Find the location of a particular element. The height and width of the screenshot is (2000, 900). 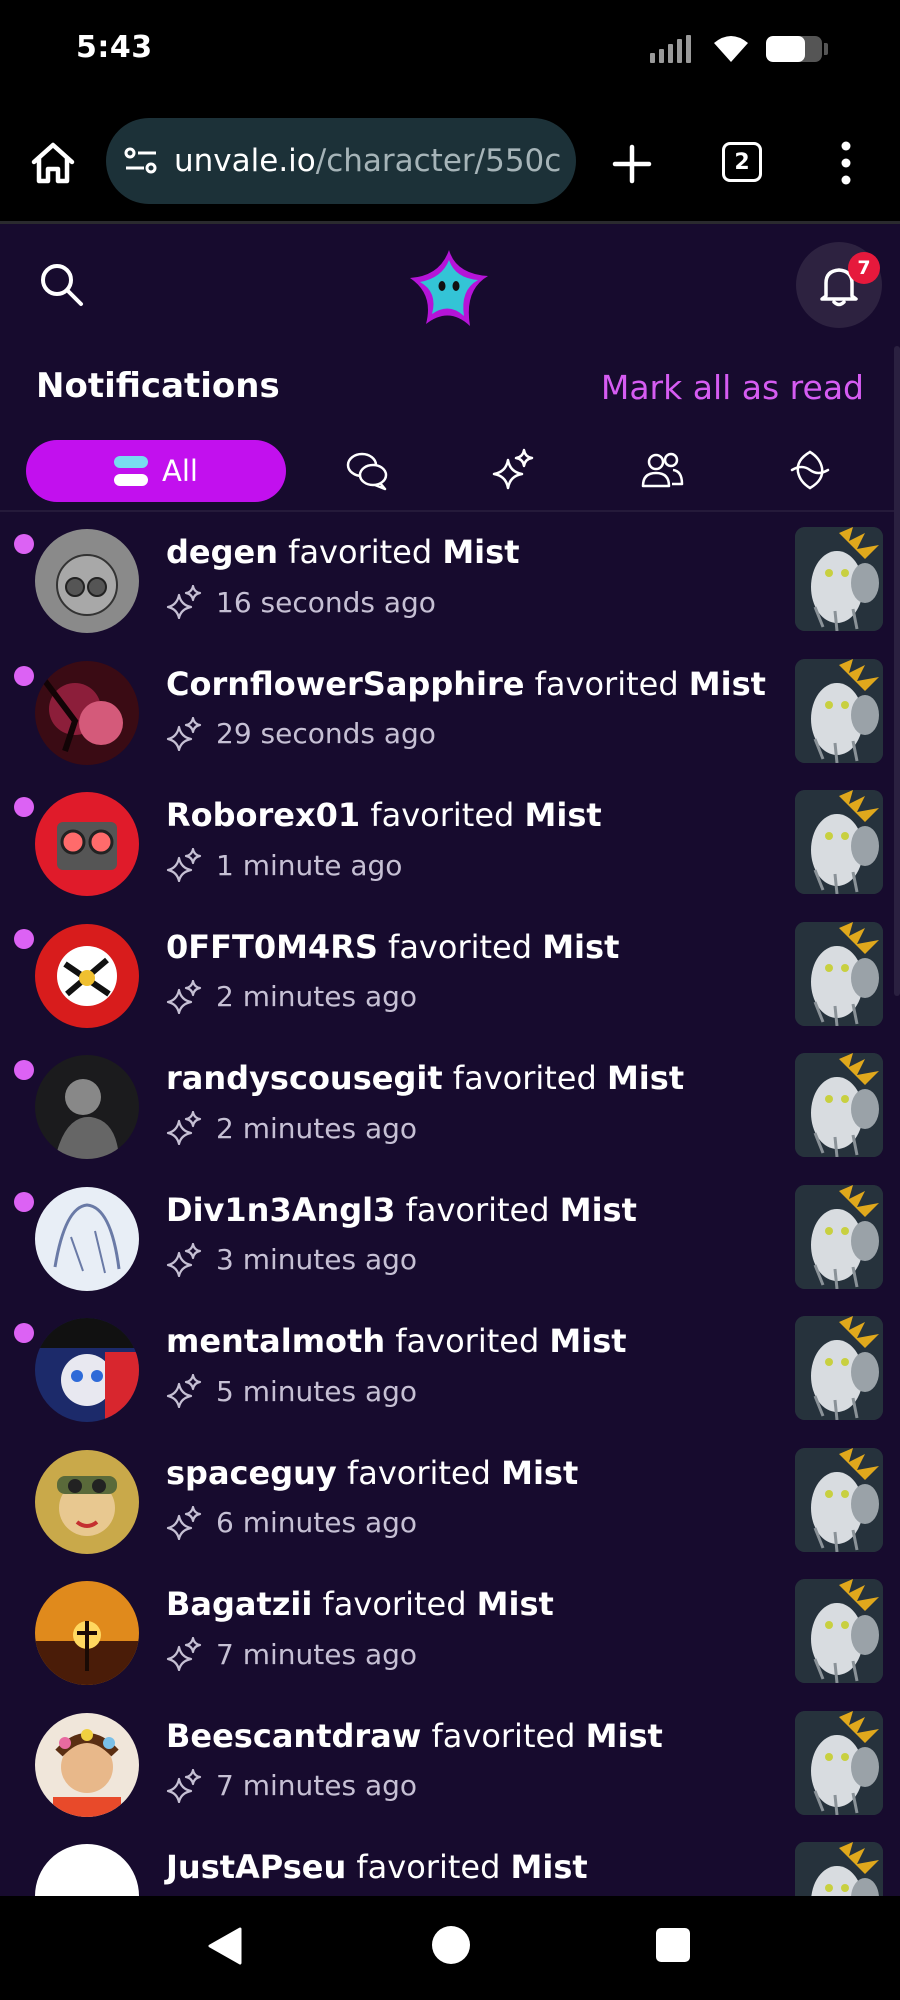

address-bar: unvale.io/character/550c is located at coordinates (341, 161).